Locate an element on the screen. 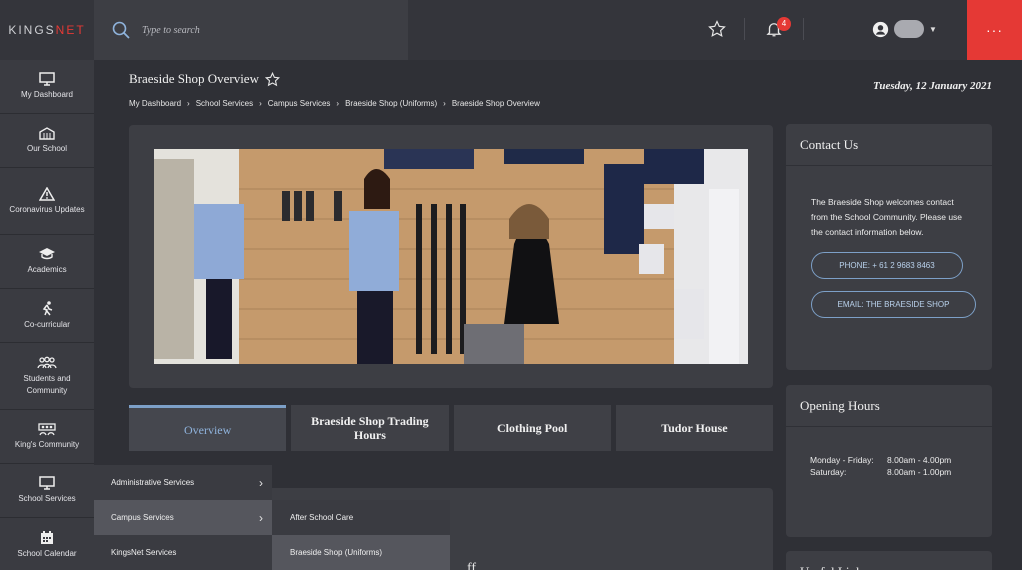  menu-item-after-school-care: After School Care is located at coordinates (361, 517).